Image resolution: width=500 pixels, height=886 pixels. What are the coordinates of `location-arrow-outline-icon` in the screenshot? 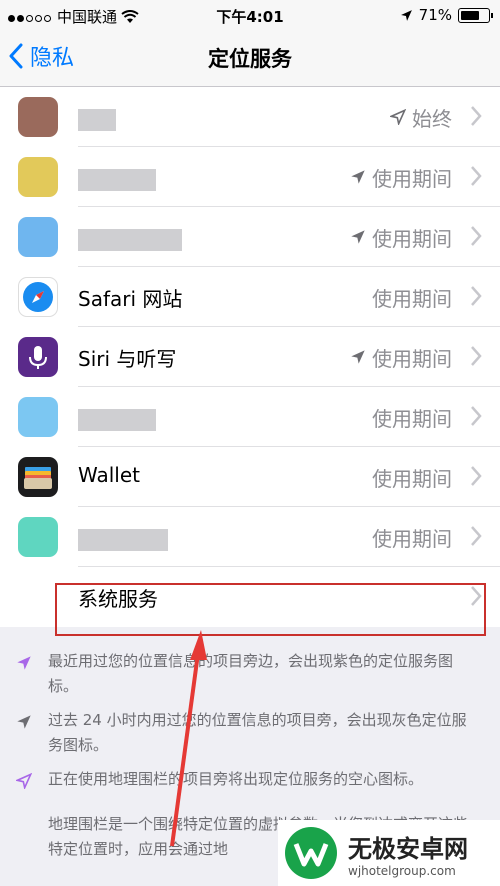 It's located at (24, 781).